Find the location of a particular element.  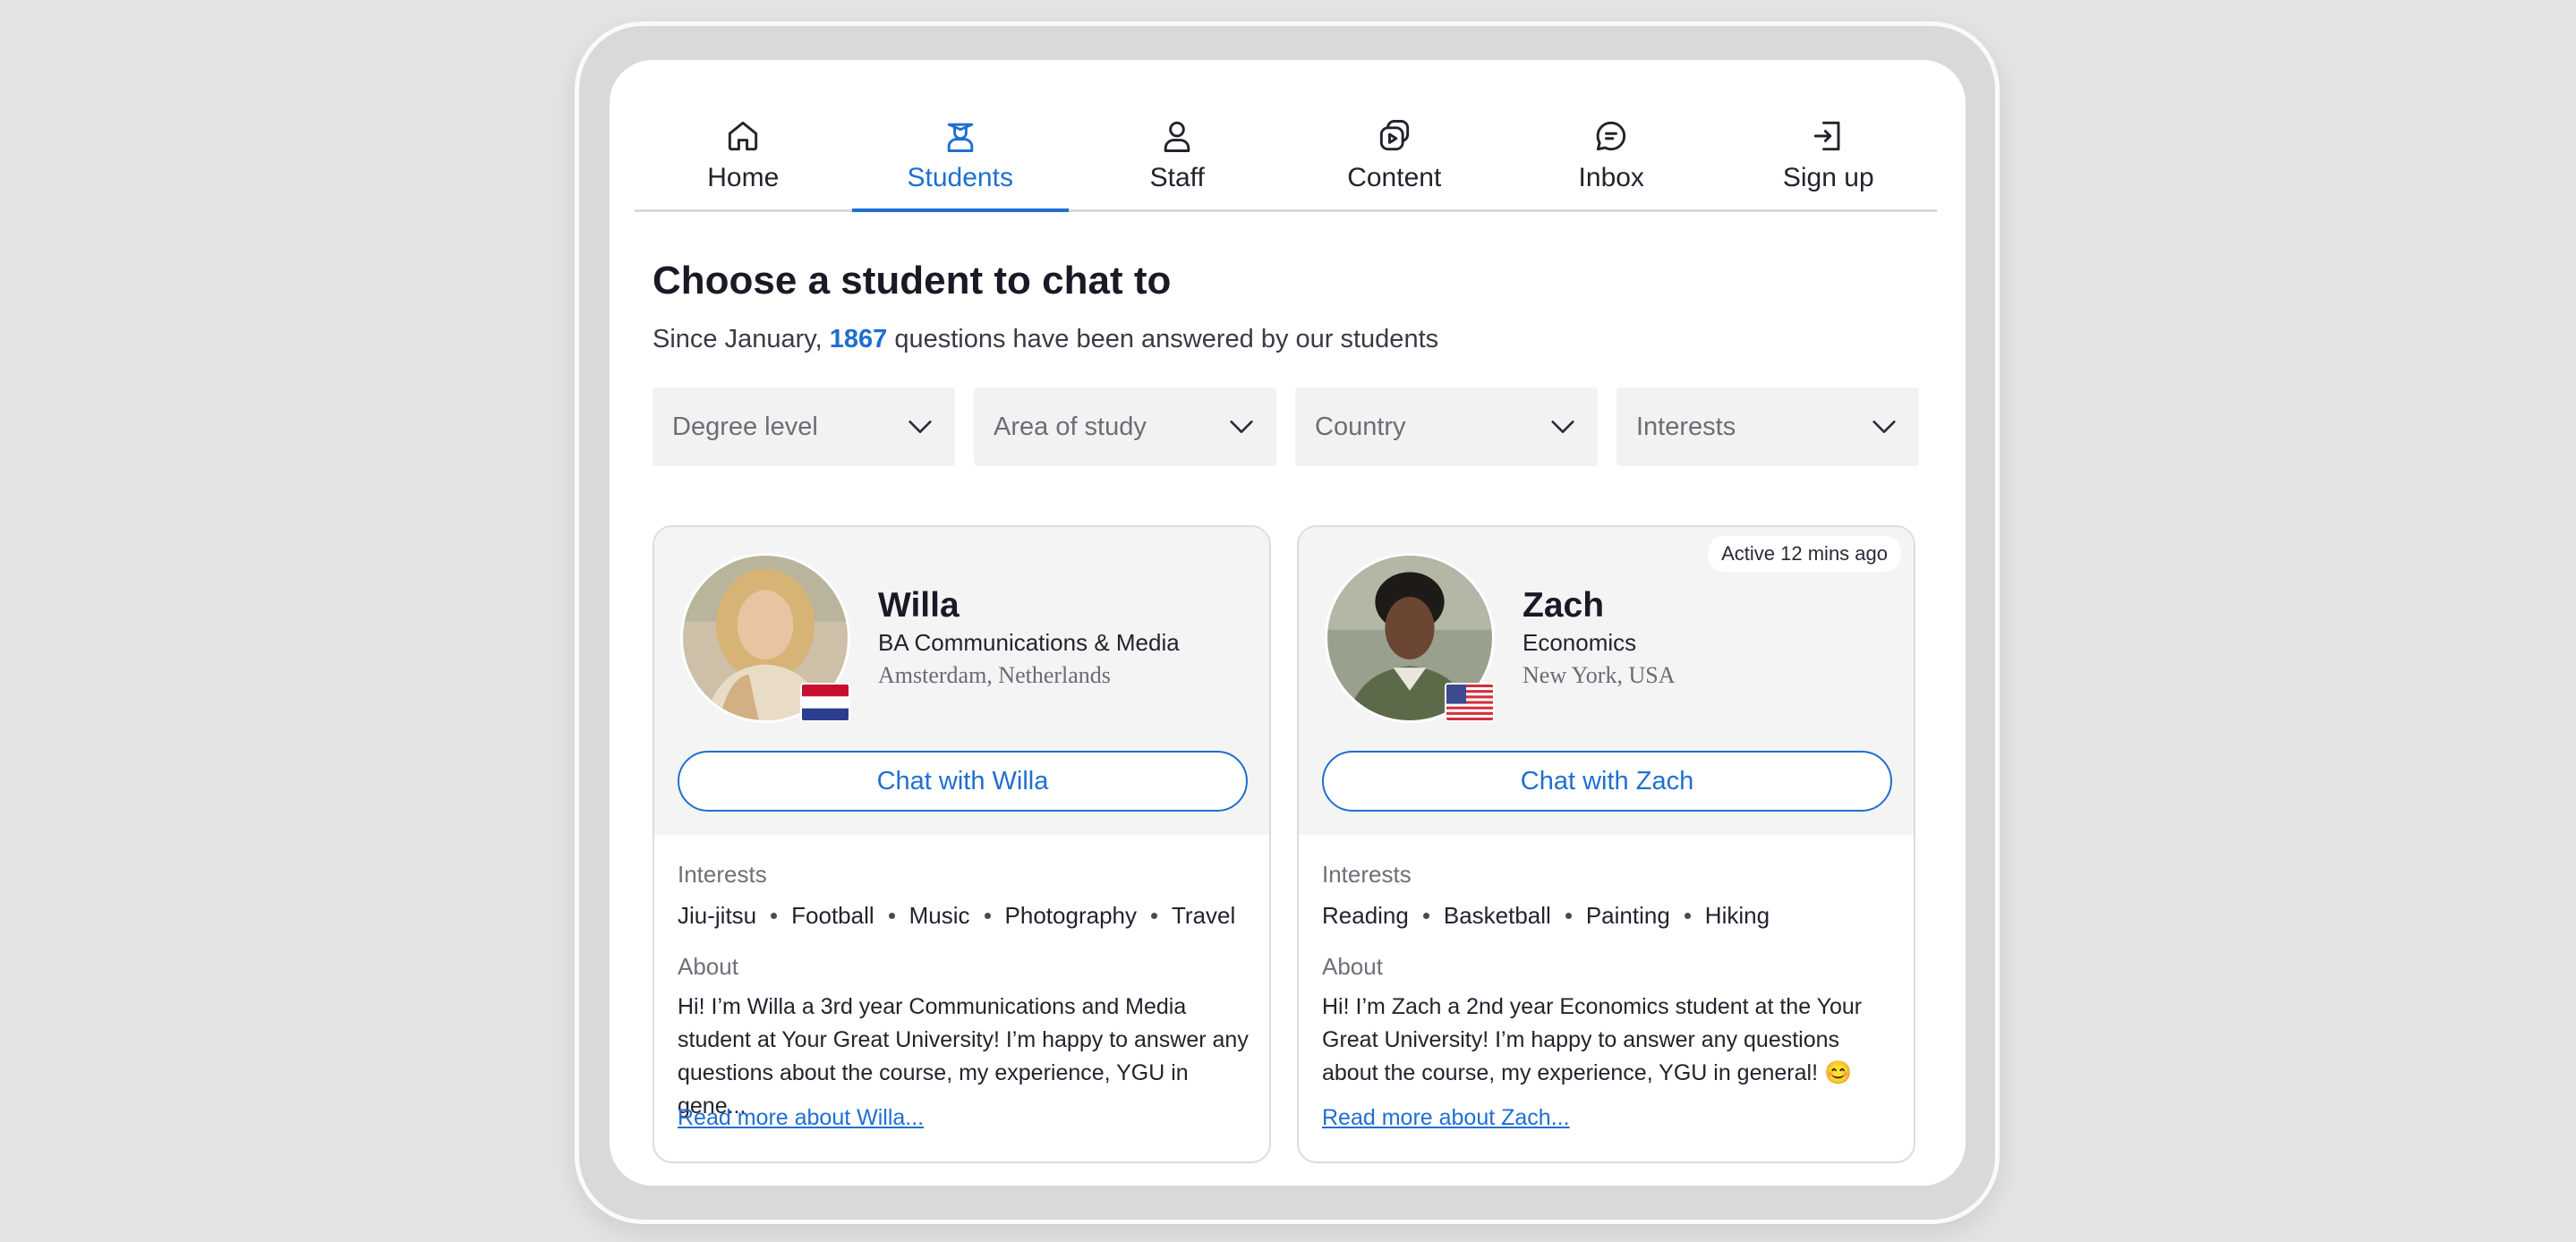

tab-sign-up: Sign up is located at coordinates (1829, 134).